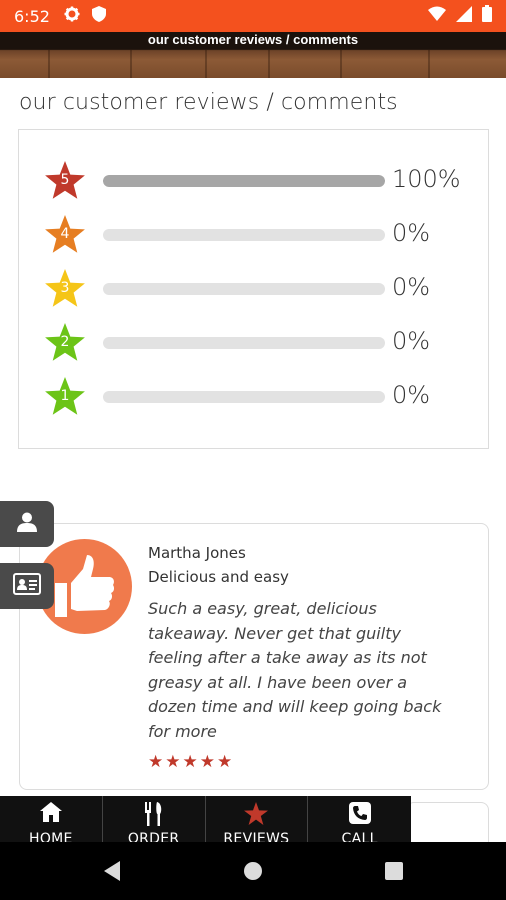 The height and width of the screenshot is (900, 506). Describe the element at coordinates (197, 553) in the screenshot. I see `reviewer-name: Martha Jones` at that location.